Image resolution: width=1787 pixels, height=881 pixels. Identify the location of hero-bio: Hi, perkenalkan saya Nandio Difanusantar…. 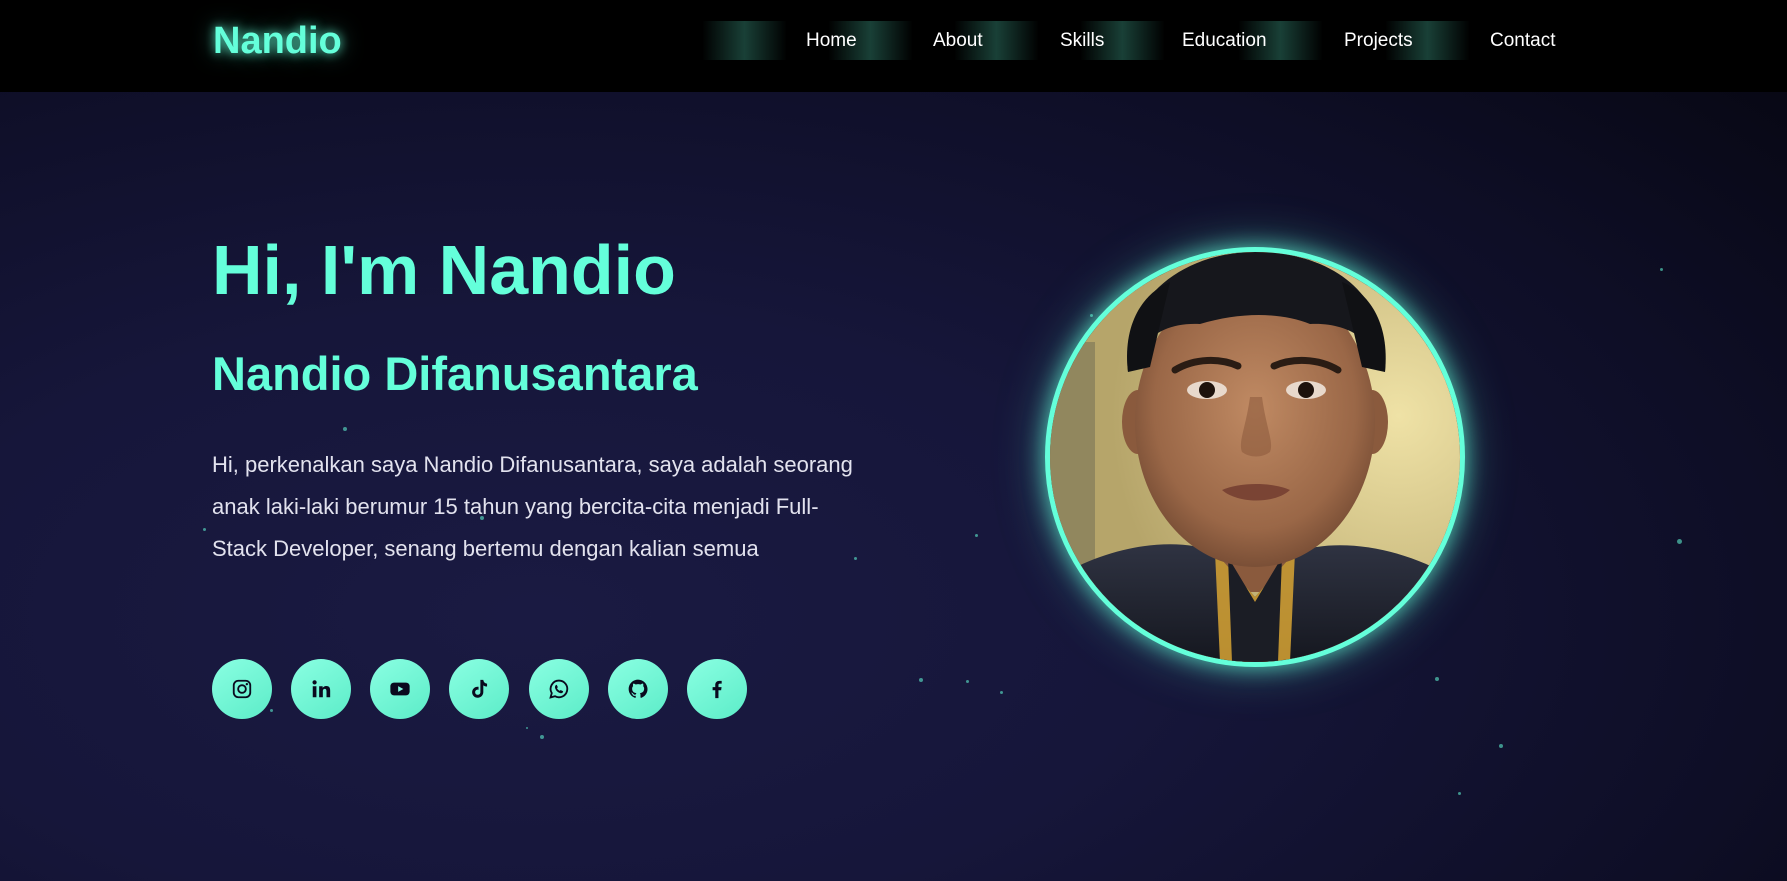
(532, 506).